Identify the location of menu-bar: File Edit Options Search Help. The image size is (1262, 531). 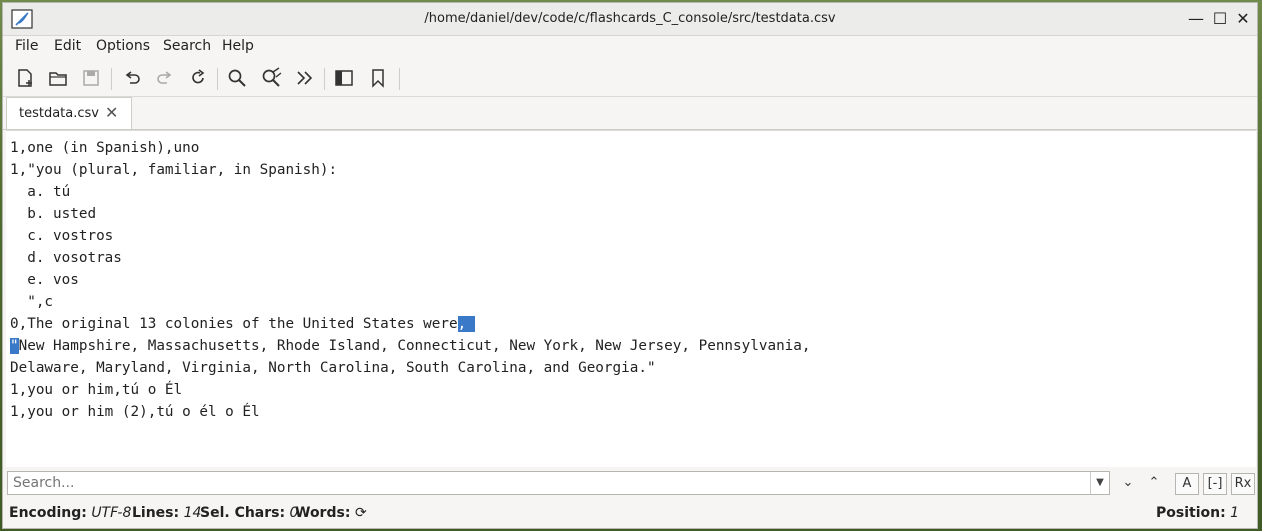
(630, 47).